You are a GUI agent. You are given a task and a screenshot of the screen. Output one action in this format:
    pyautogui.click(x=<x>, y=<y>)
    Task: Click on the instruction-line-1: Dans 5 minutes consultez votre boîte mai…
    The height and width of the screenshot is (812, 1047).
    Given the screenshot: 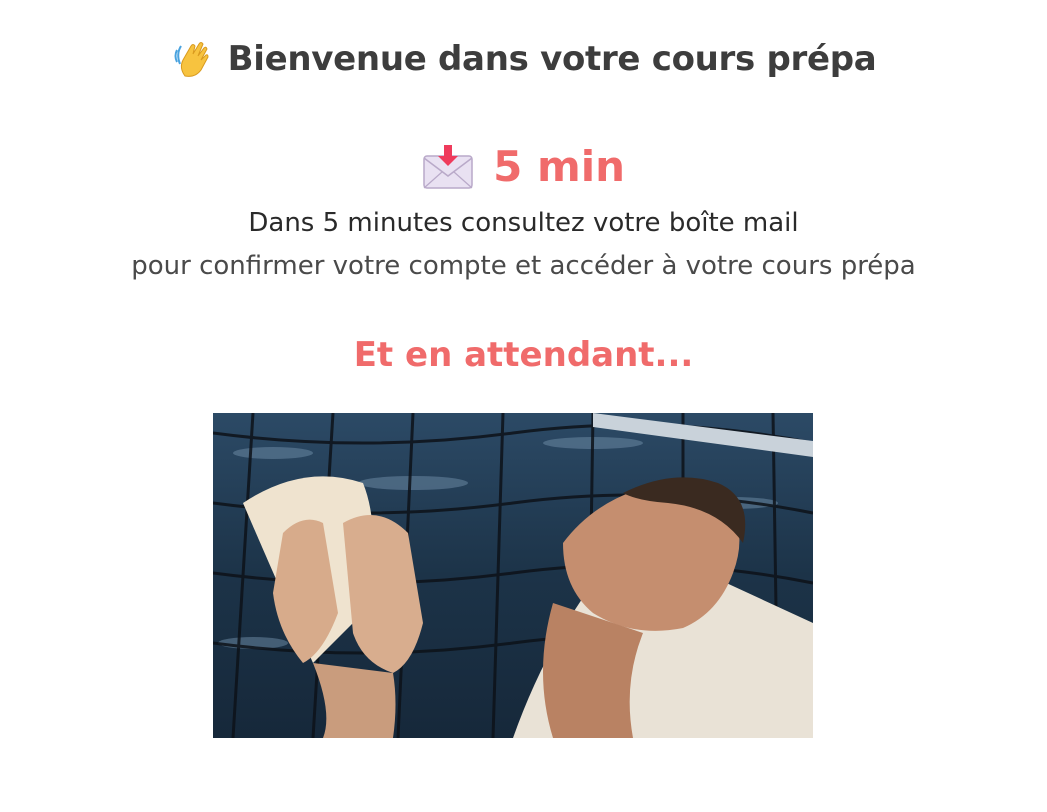 What is the action you would take?
    pyautogui.click(x=523, y=223)
    